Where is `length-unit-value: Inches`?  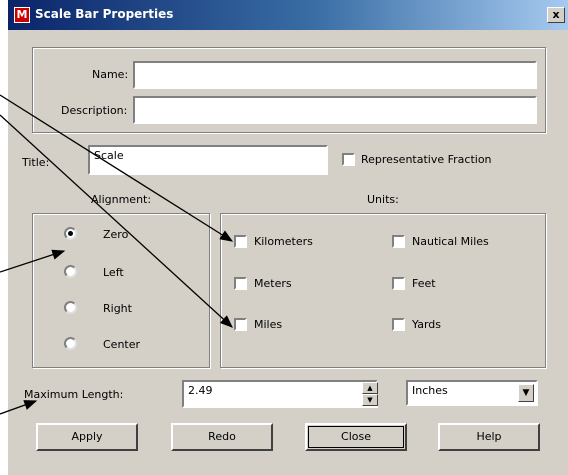
length-unit-value: Inches is located at coordinates (430, 390).